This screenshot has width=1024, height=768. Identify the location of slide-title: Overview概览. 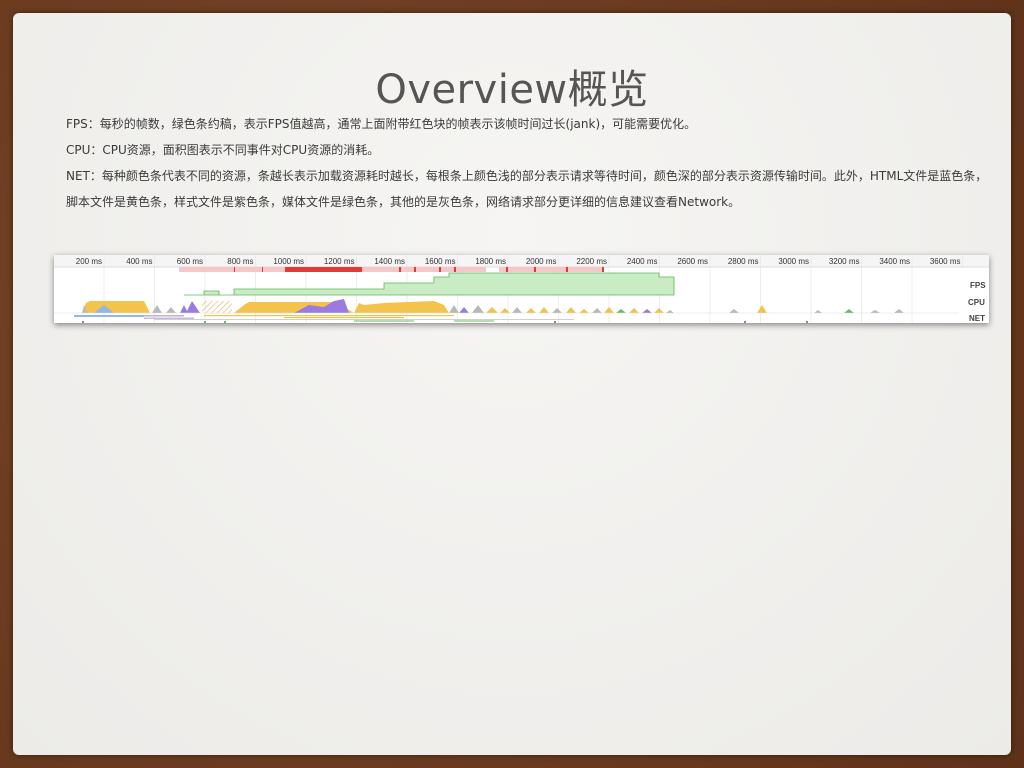
(512, 90).